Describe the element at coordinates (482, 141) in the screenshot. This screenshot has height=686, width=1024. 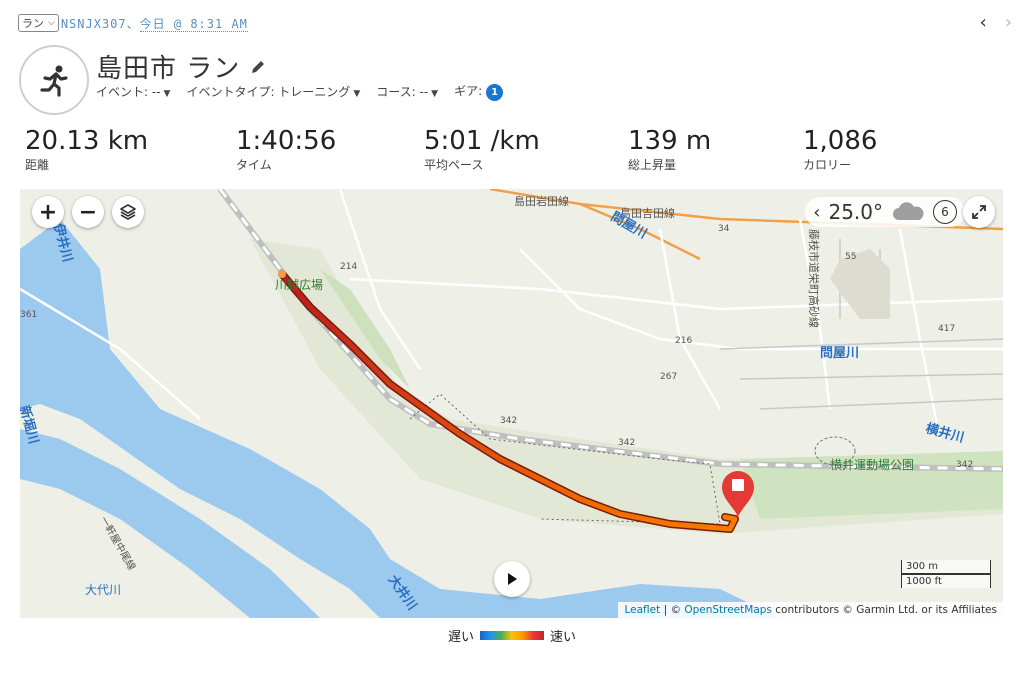
I see `stat-value: 5:01 /km` at that location.